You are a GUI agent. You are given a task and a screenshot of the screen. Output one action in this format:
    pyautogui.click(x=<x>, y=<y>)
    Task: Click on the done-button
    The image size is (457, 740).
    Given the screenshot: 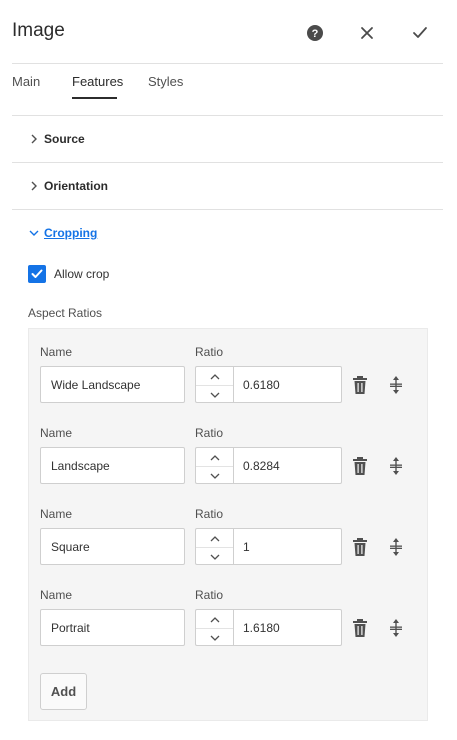 What is the action you would take?
    pyautogui.click(x=420, y=33)
    